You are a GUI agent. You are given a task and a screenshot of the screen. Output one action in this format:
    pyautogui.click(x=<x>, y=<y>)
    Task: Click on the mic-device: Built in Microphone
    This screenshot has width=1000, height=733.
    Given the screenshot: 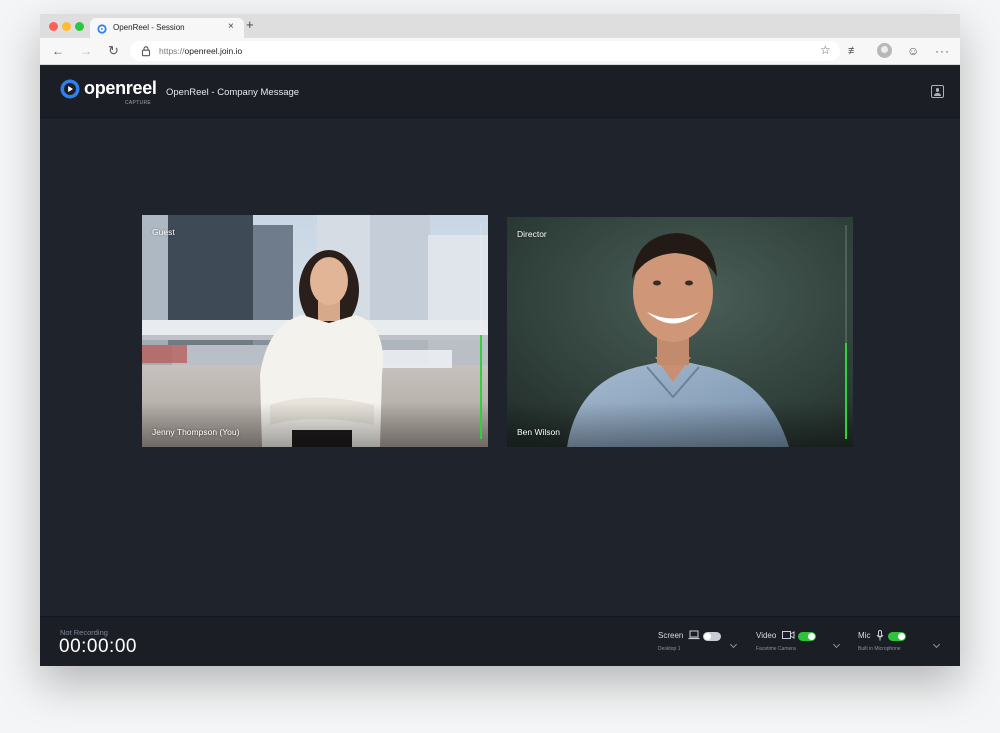 What is the action you would take?
    pyautogui.click(x=879, y=649)
    